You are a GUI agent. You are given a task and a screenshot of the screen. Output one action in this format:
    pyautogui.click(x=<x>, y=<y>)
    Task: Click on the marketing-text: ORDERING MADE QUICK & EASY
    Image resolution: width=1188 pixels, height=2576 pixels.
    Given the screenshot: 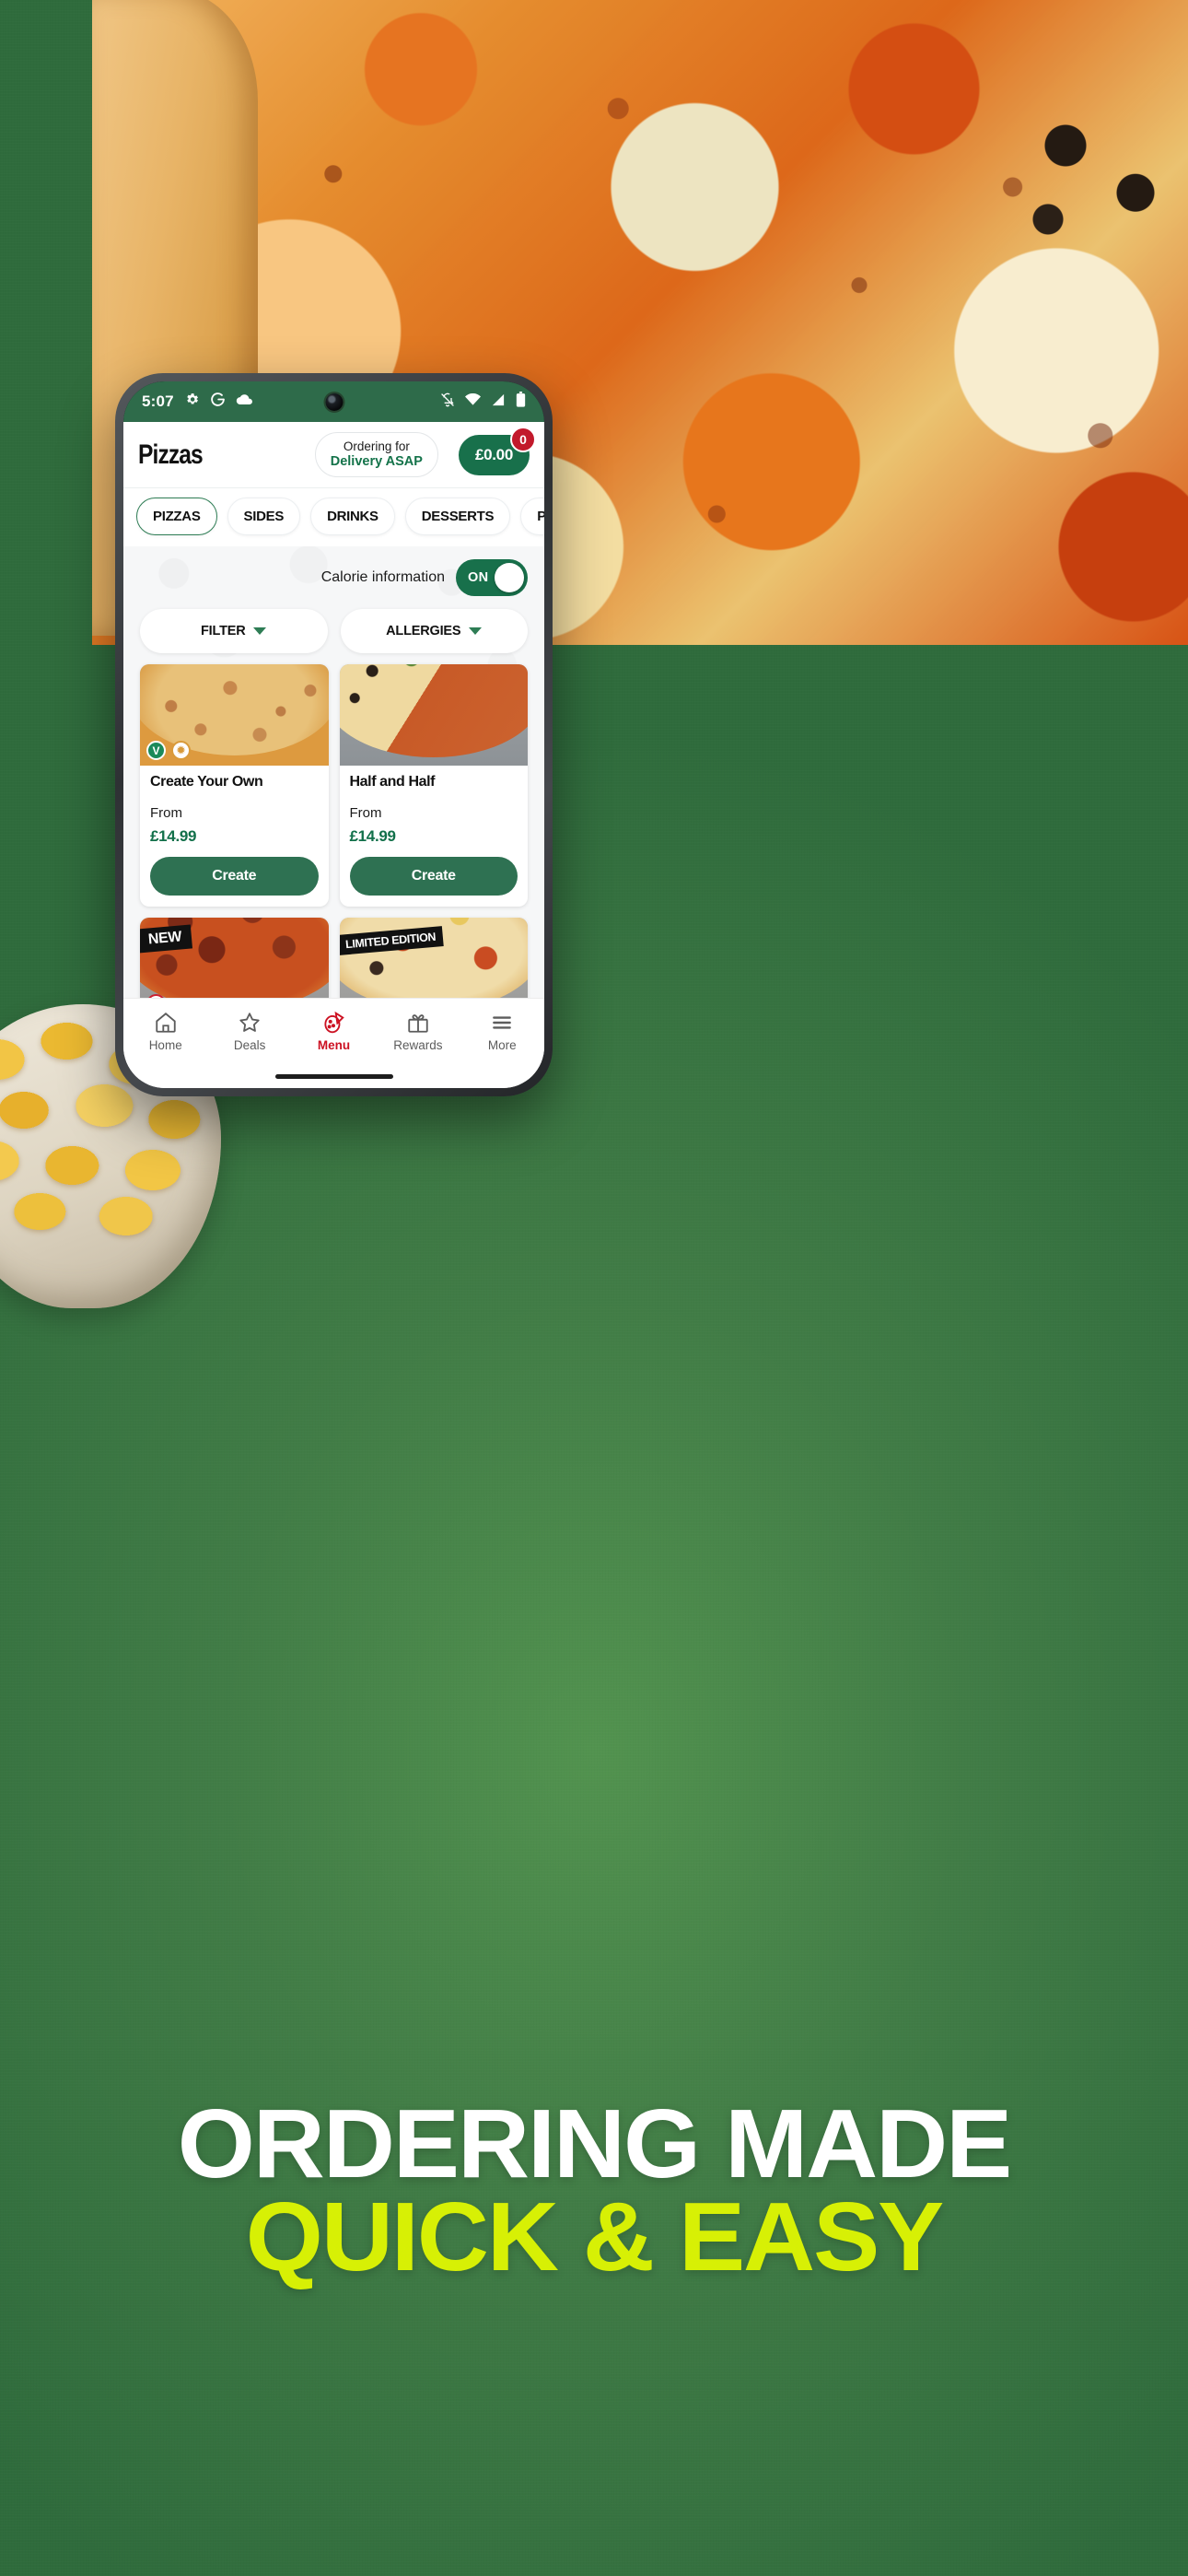 What is the action you would take?
    pyautogui.click(x=594, y=2191)
    